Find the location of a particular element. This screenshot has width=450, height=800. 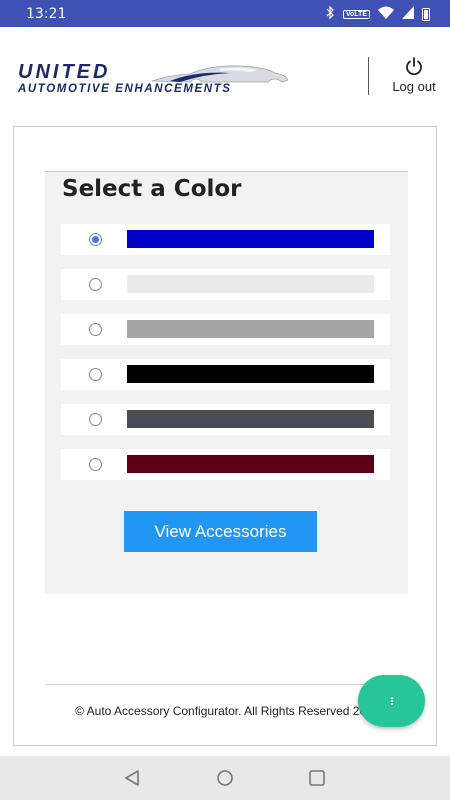

page-title: Select a Color is located at coordinates (152, 189).